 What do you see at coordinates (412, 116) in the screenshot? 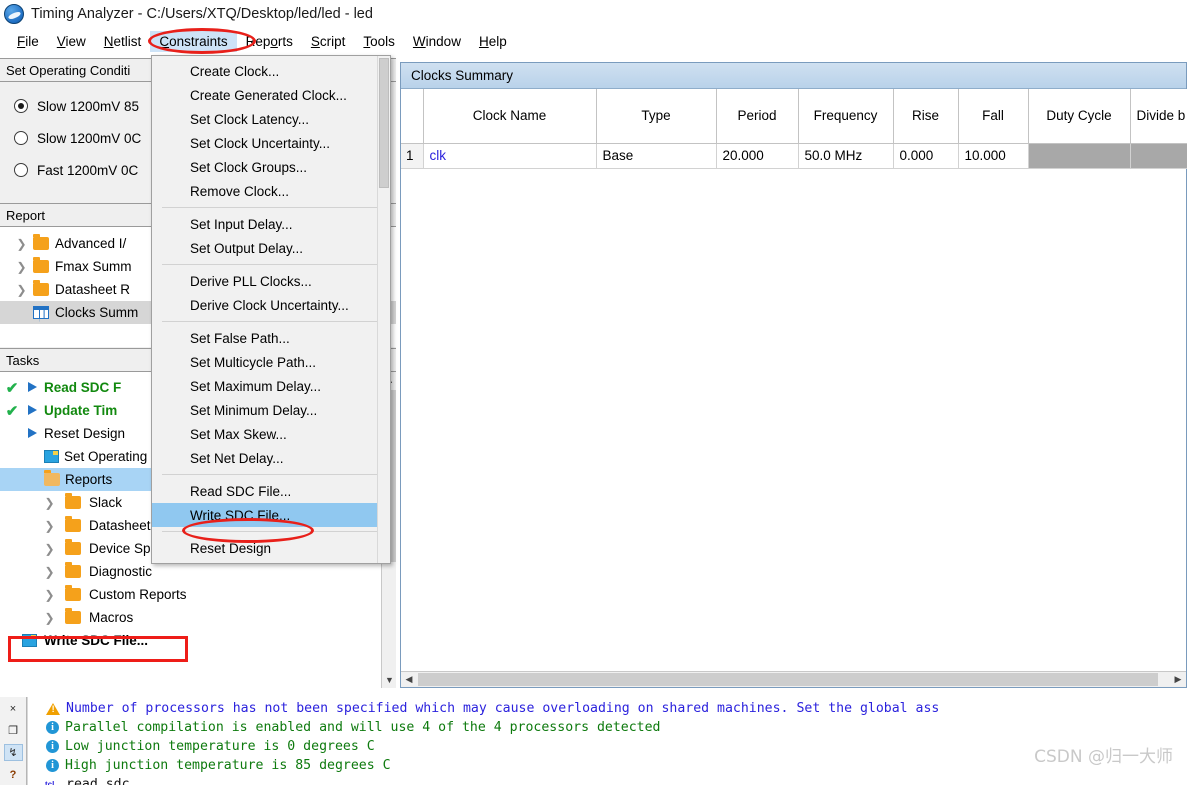
I see `column-header-rownum` at bounding box center [412, 116].